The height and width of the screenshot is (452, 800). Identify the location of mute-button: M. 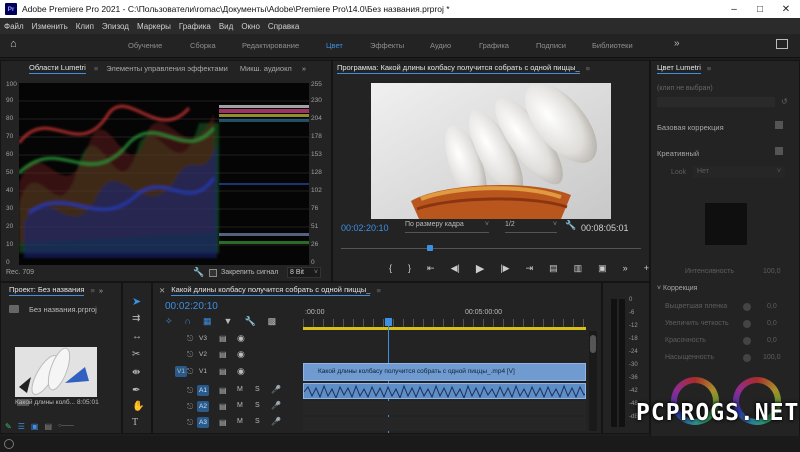
(240, 421).